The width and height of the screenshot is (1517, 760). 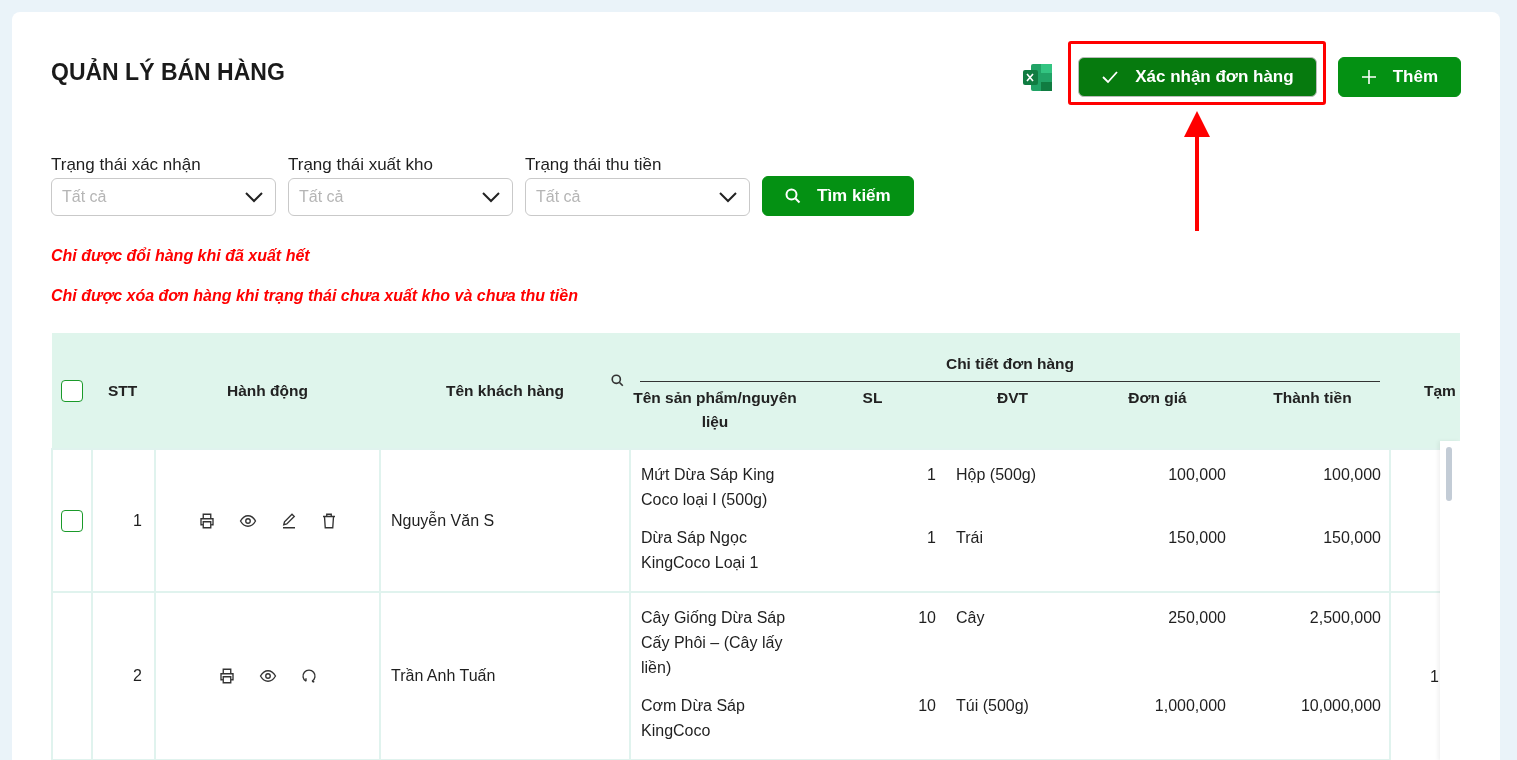 I want to click on table-cell-text: 1,000,000, so click(x=1190, y=706).